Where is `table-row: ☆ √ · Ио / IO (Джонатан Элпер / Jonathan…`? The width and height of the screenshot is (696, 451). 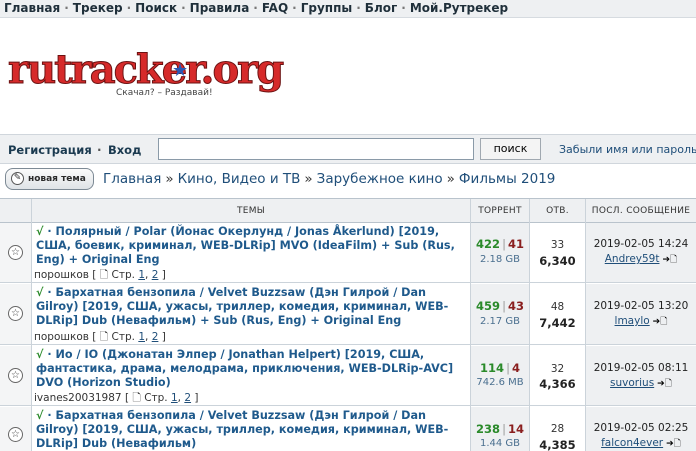 table-row: ☆ √ · Ио / IO (Джонатан Элпер / Jonathan… is located at coordinates (348, 376).